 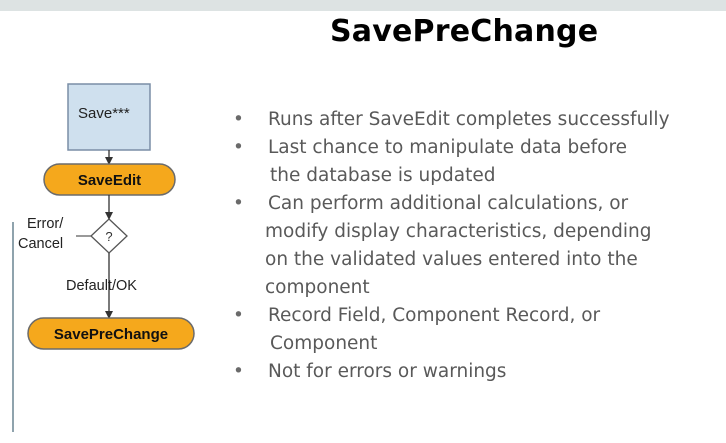 What do you see at coordinates (108, 236) in the screenshot?
I see `decision-symbol: ?` at bounding box center [108, 236].